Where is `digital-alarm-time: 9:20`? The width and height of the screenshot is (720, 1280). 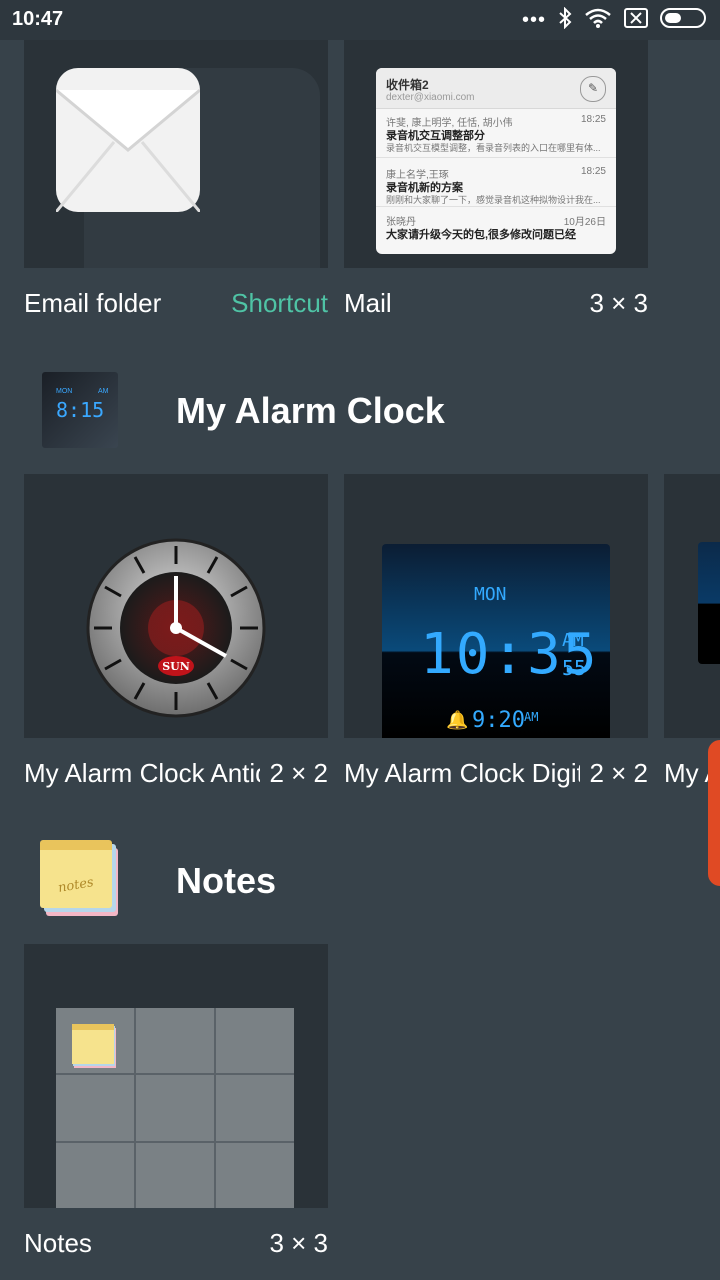 digital-alarm-time: 9:20 is located at coordinates (498, 720).